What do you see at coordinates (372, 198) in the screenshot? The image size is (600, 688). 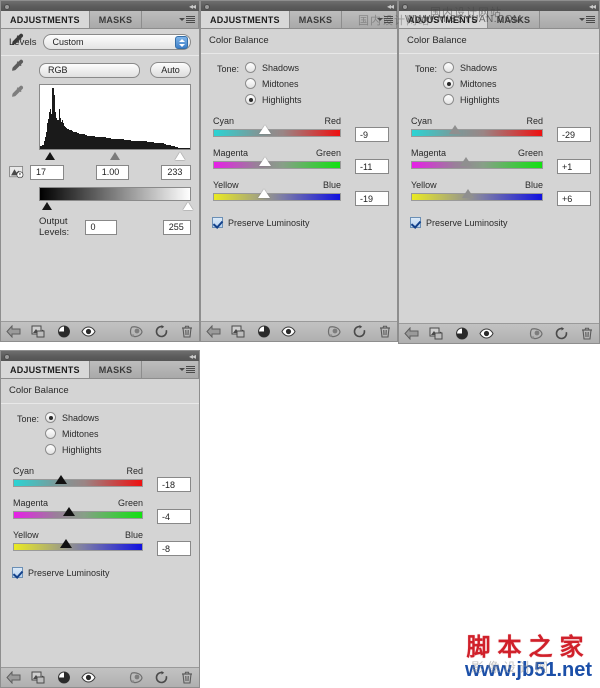 I see `slider-value-field: -19` at bounding box center [372, 198].